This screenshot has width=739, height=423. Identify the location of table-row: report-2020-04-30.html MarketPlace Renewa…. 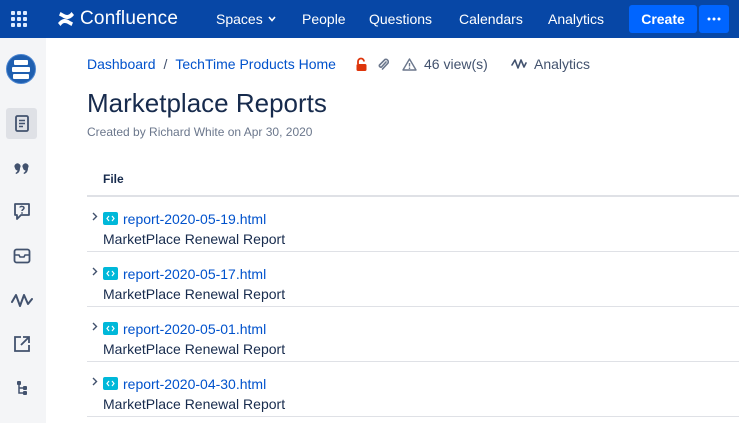
(413, 389).